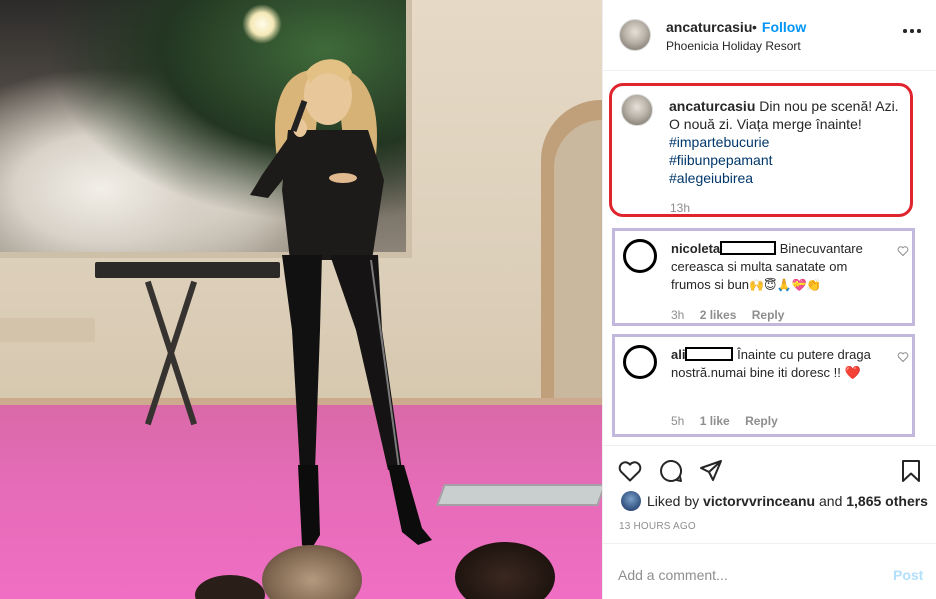  I want to click on comment-likes: 2 likes, so click(718, 315).